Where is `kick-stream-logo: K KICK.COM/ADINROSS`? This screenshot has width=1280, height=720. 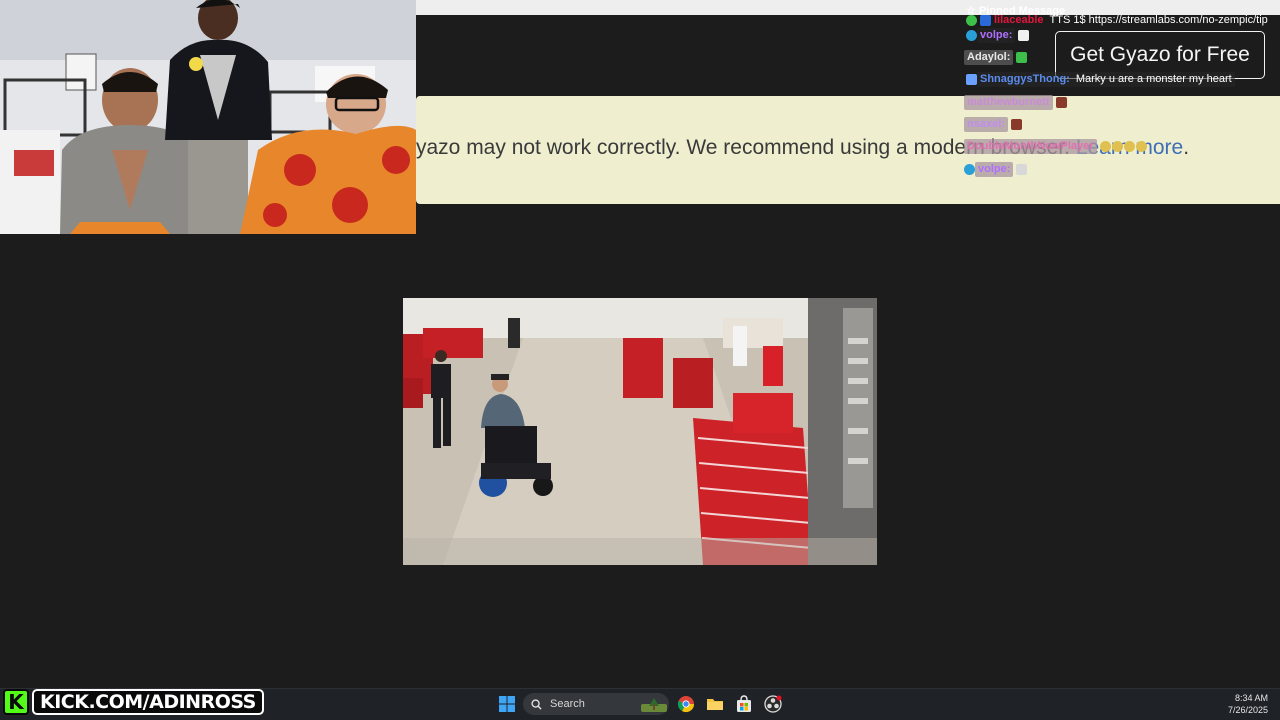
kick-stream-logo: K KICK.COM/ADINROSS is located at coordinates (133, 702).